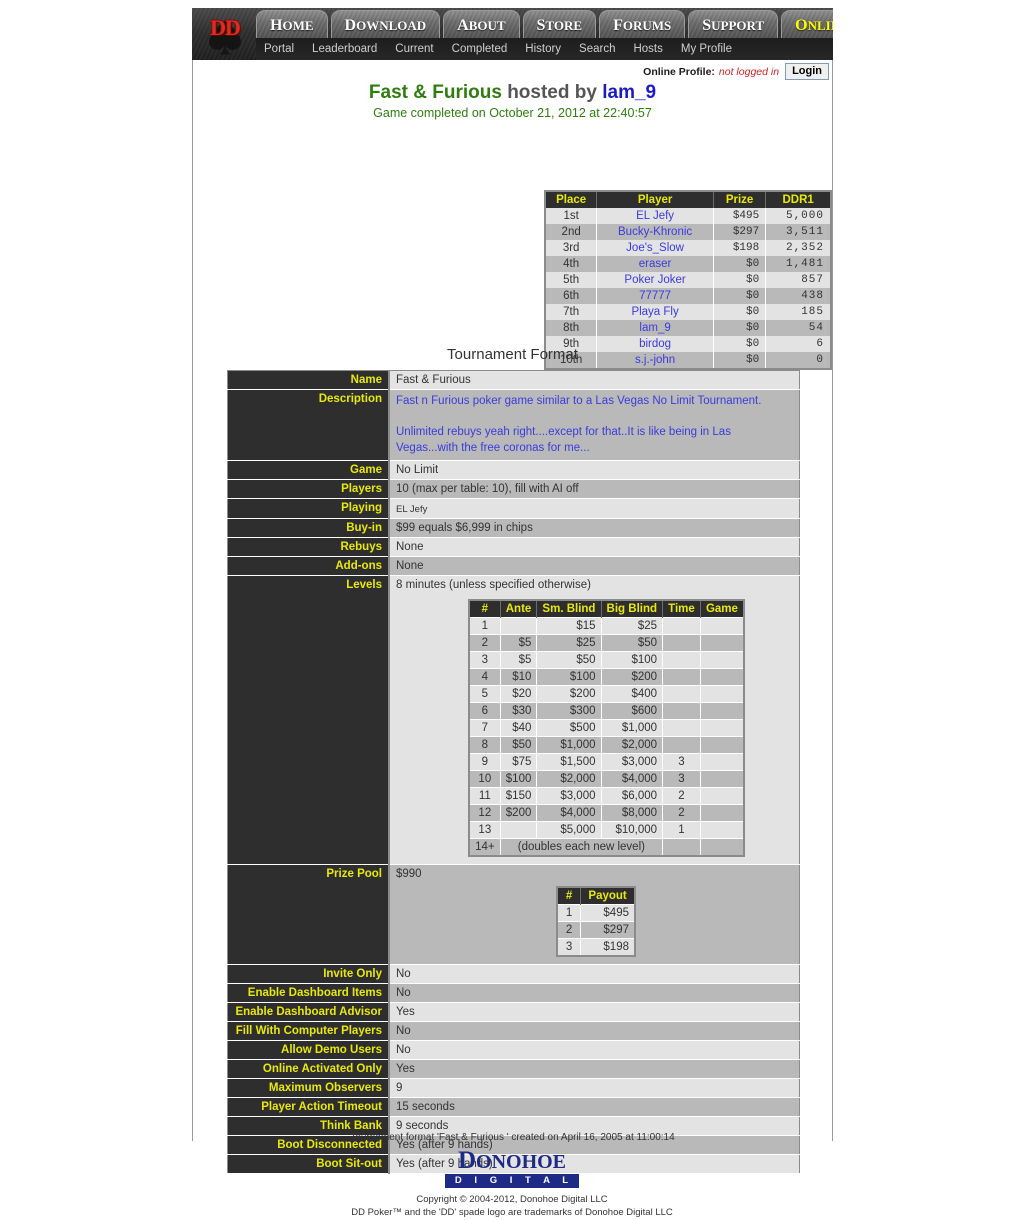 The width and height of the screenshot is (1024, 1220). What do you see at coordinates (571, 280) in the screenshot?
I see `cell-place: 5th` at bounding box center [571, 280].